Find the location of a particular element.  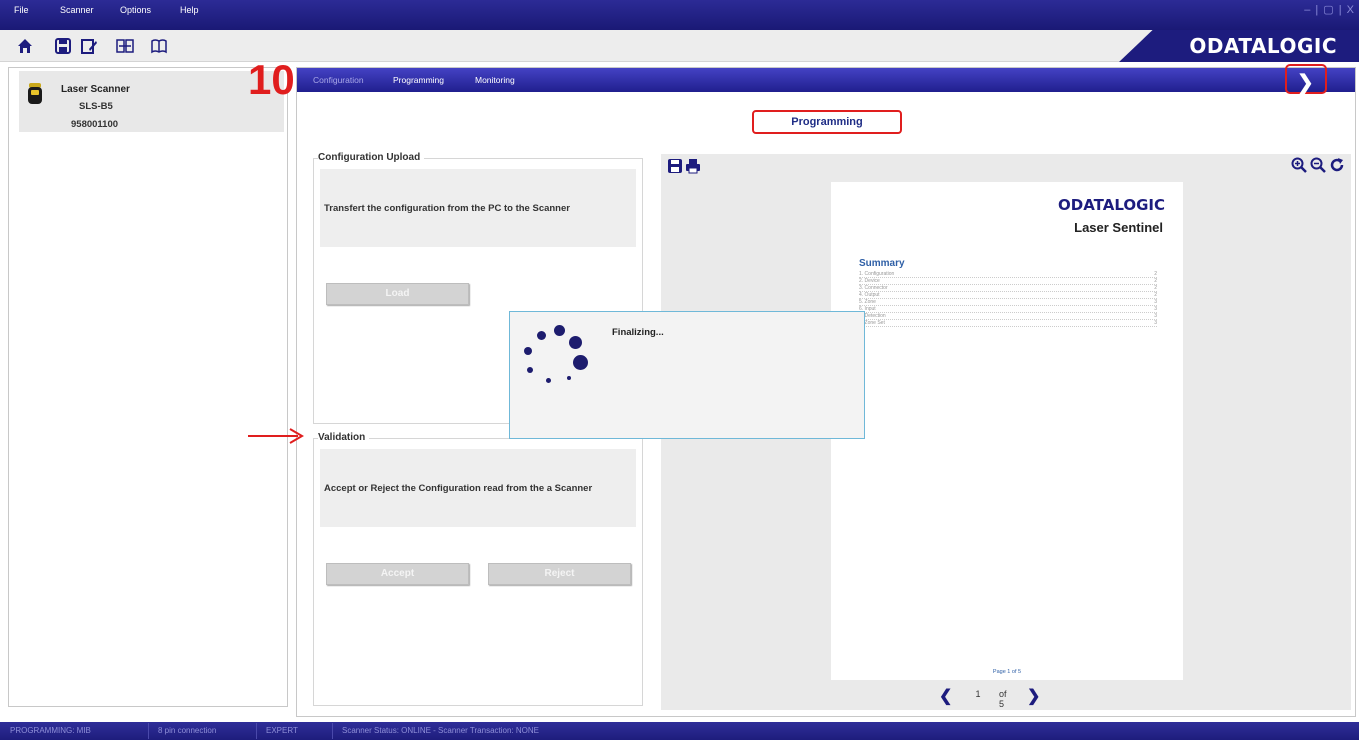

toc-row: 6. Input 3 is located at coordinates (1008, 309).